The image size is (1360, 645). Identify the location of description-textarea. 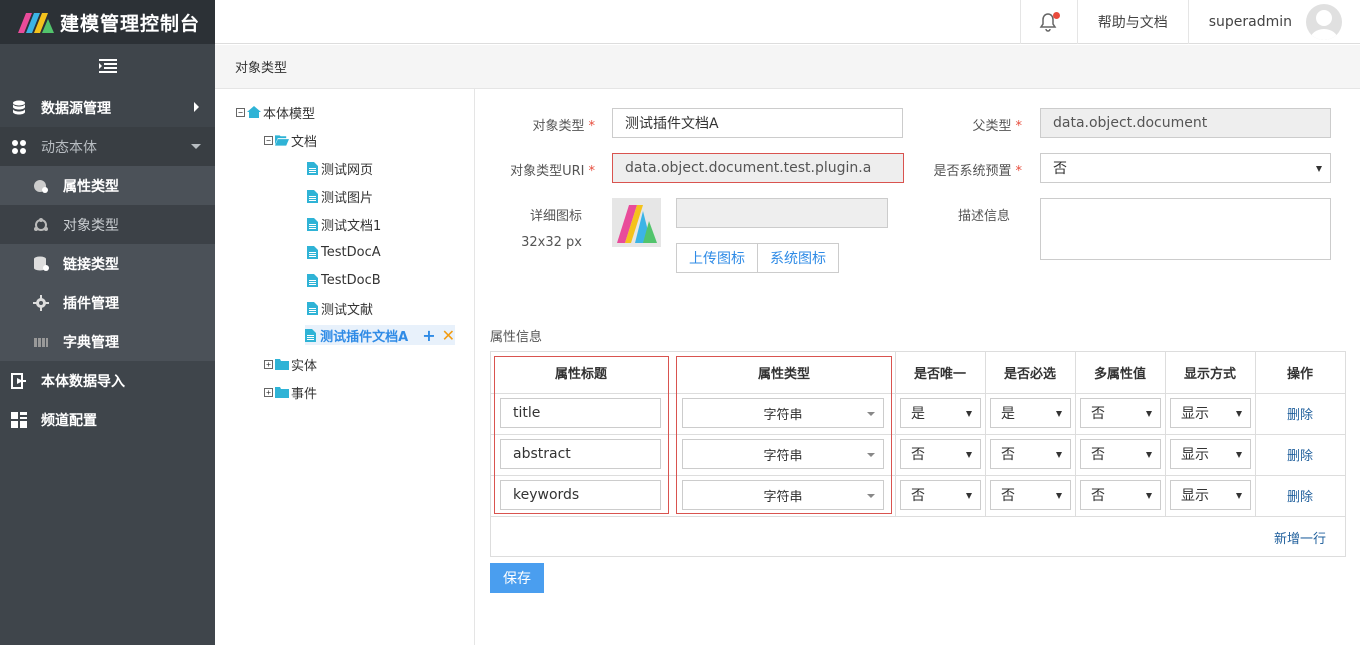
(1185, 229).